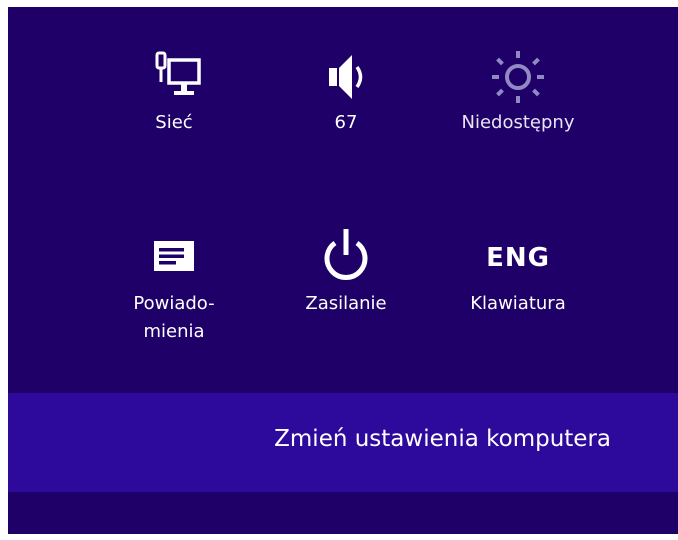 The width and height of the screenshot is (678, 540). What do you see at coordinates (518, 258) in the screenshot?
I see `keyboard-language-indicator: ENG` at bounding box center [518, 258].